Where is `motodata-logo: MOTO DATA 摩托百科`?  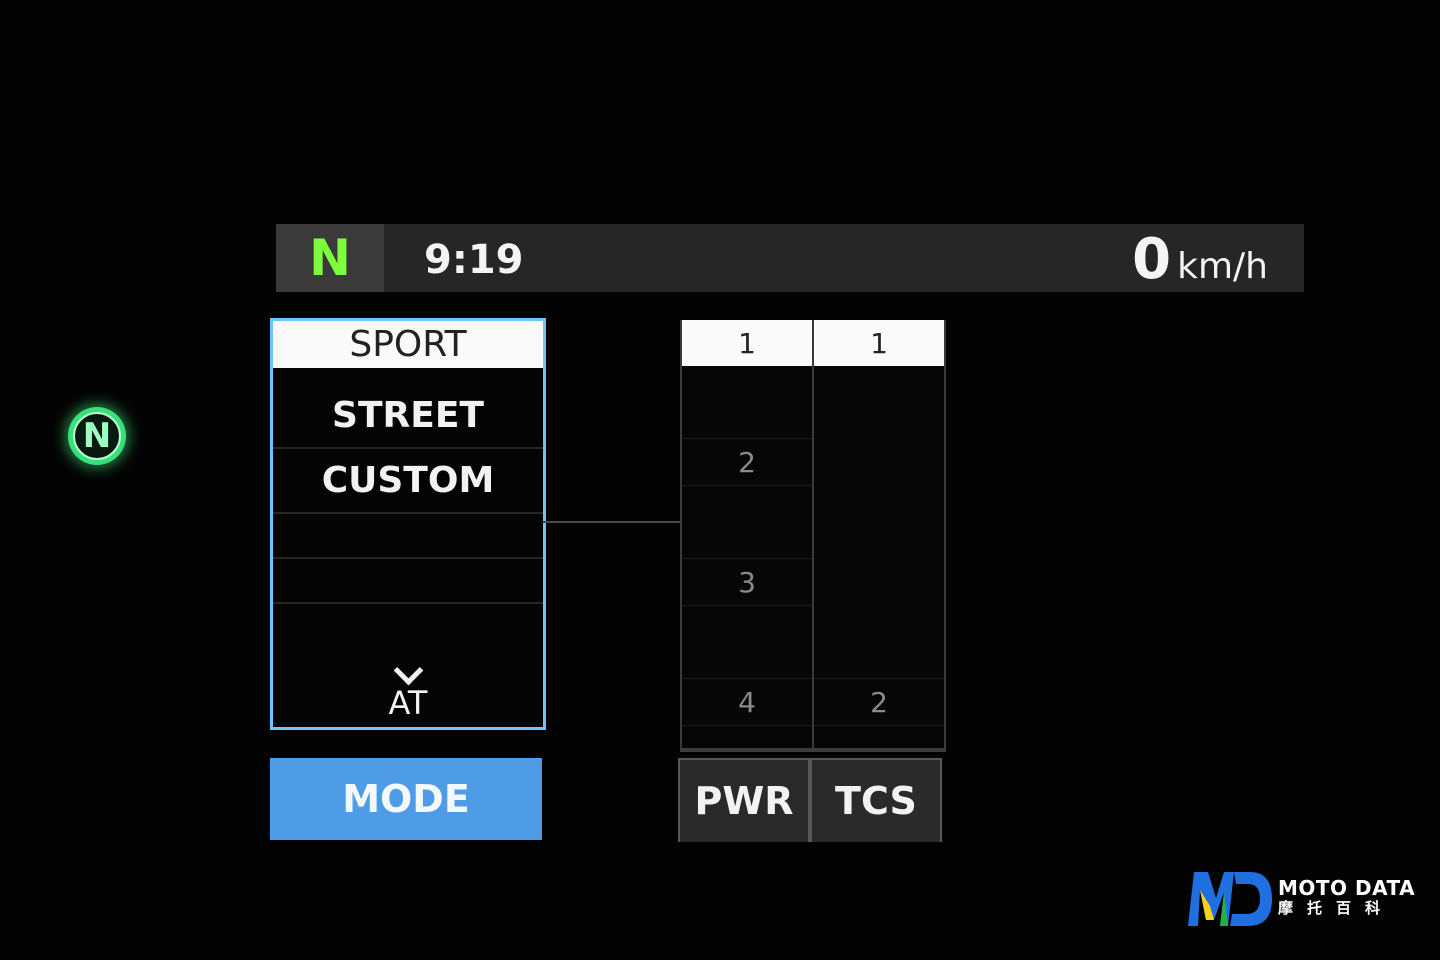
motodata-logo: MOTO DATA 摩托百科 is located at coordinates (1300, 898).